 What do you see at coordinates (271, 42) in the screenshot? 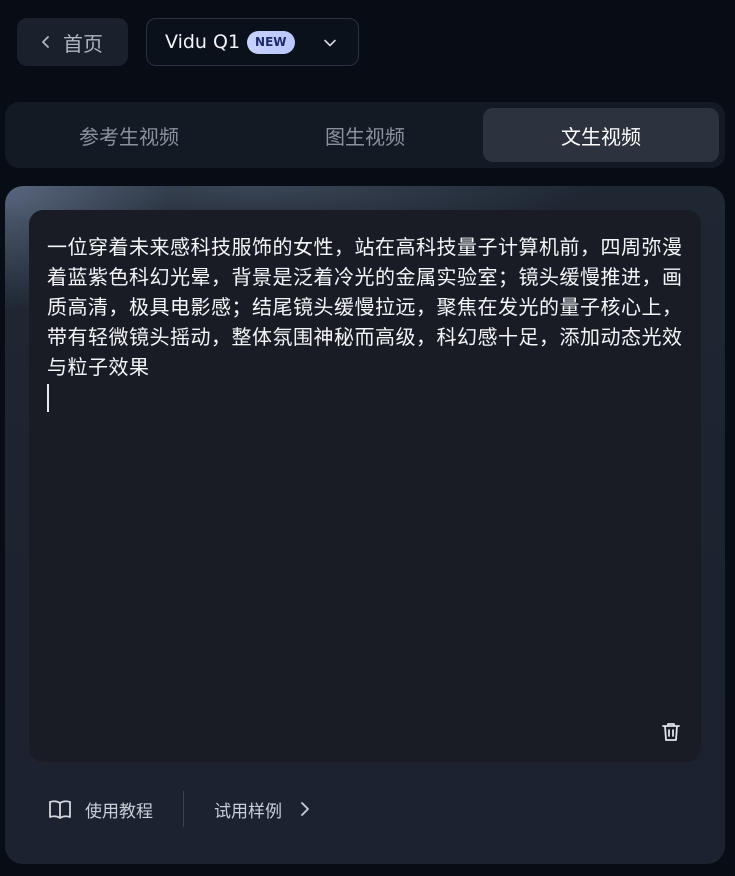
I see `new-badge: NEW` at bounding box center [271, 42].